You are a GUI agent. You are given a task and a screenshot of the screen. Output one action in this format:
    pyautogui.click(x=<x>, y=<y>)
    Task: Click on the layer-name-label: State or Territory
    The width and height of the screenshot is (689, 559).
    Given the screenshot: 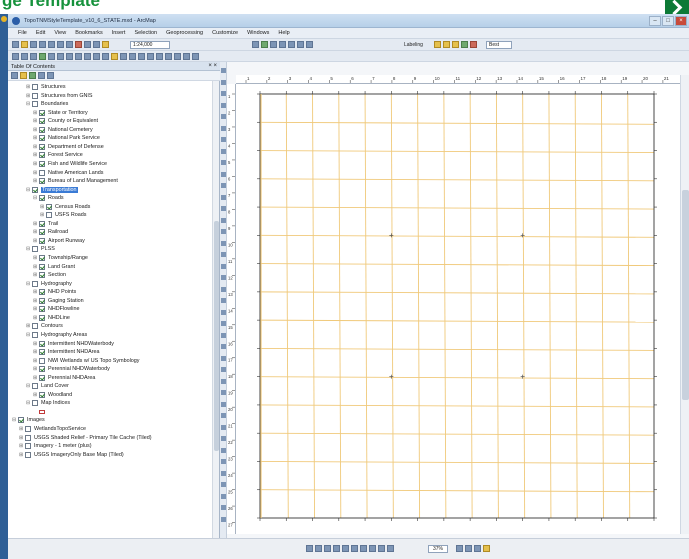 What is the action you would take?
    pyautogui.click(x=68, y=113)
    